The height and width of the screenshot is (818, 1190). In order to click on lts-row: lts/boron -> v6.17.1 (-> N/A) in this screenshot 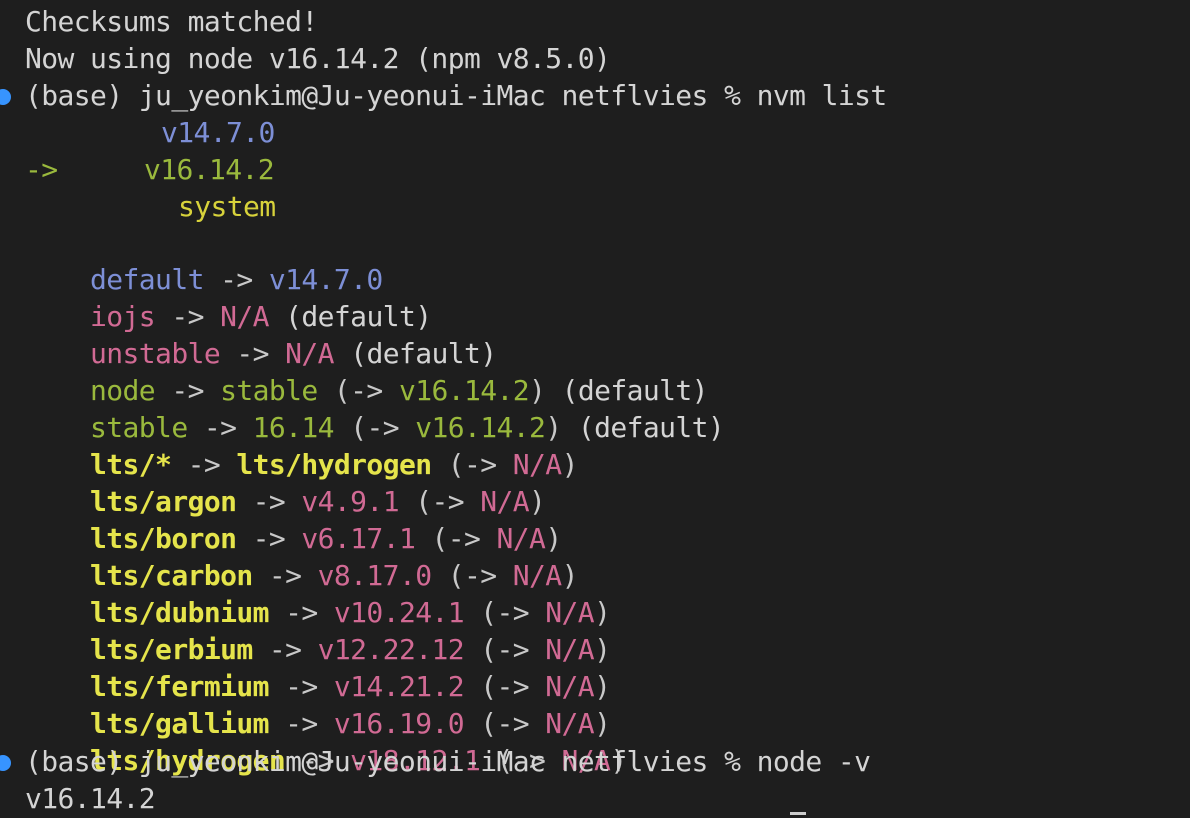, I will do `click(293, 520)`.